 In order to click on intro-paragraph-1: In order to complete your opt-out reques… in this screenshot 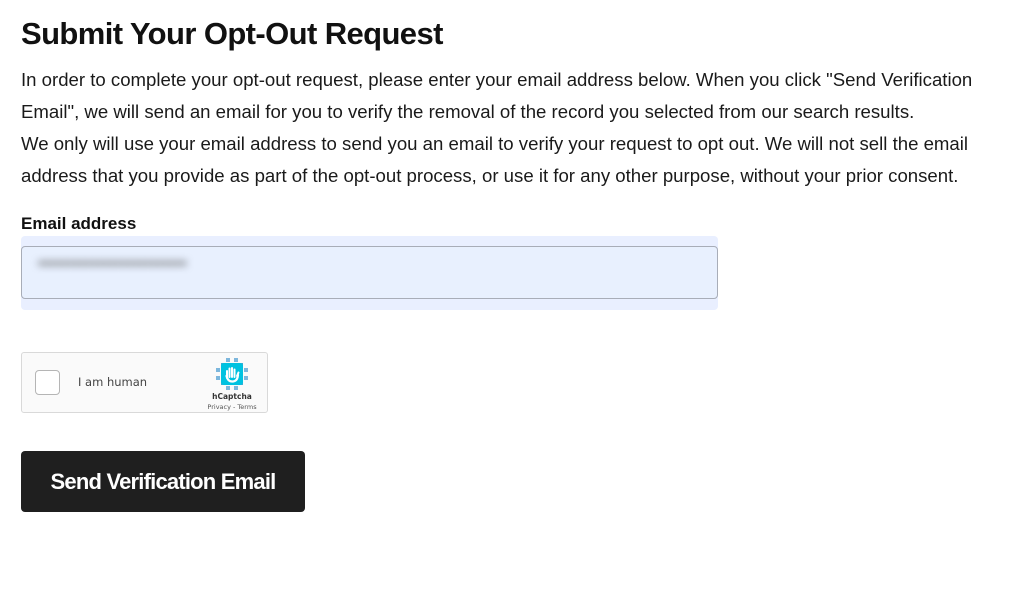, I will do `click(497, 95)`.